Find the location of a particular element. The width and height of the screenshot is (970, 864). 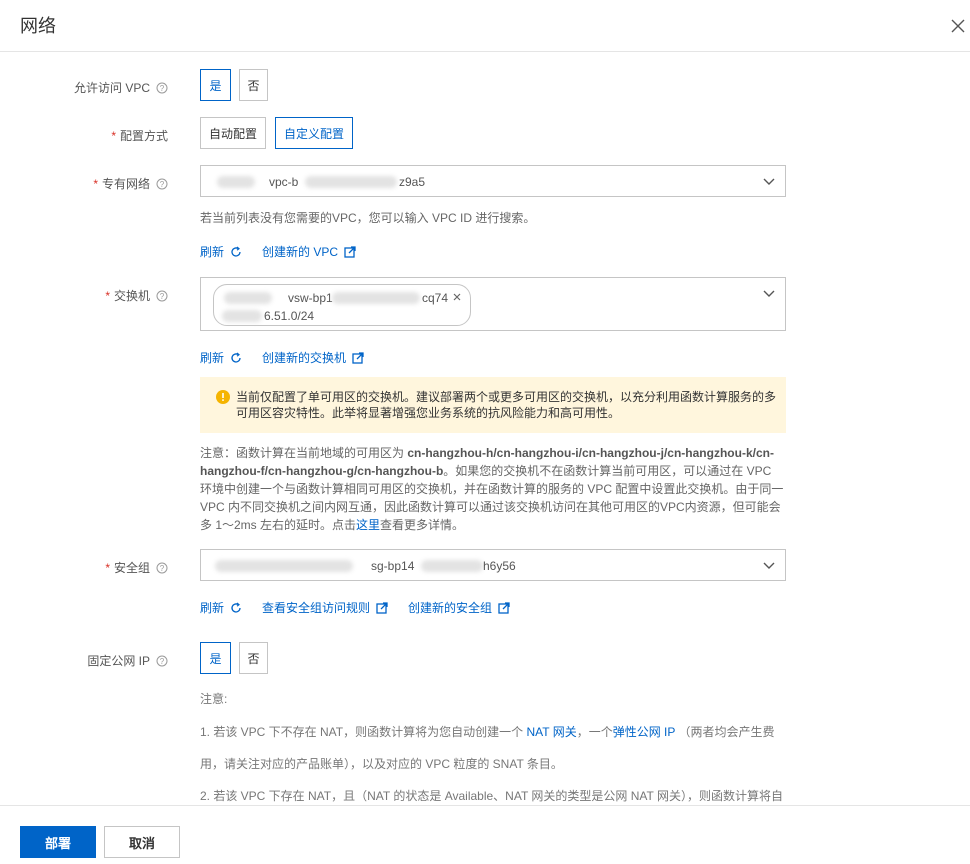

create-vpc-link: 创建新的 VPC is located at coordinates (309, 251).